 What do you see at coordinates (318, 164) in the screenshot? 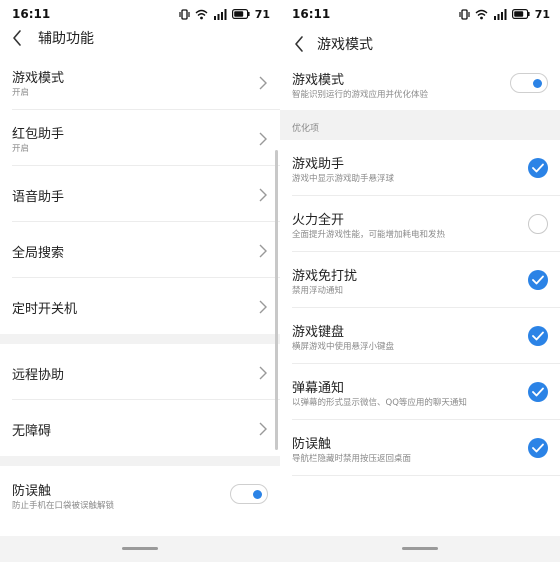
I see `option-title: 游戏助手` at bounding box center [318, 164].